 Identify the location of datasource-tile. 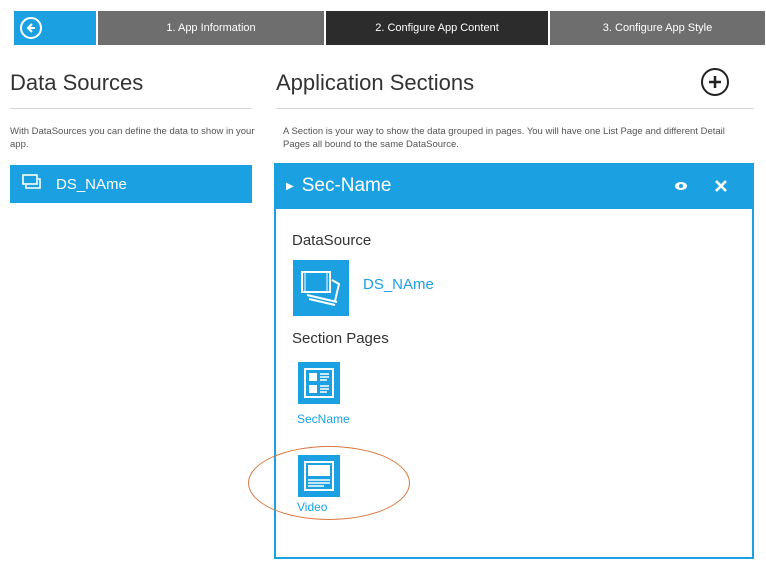
(321, 288).